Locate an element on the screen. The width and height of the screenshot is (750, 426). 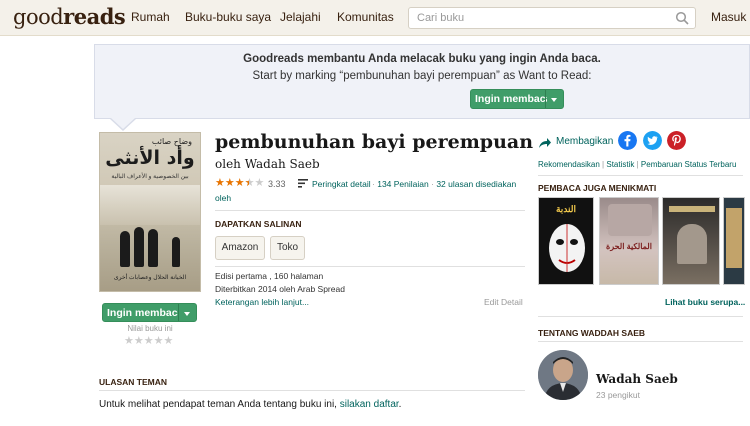
recommend-link: Rekomendasikan is located at coordinates (569, 164).